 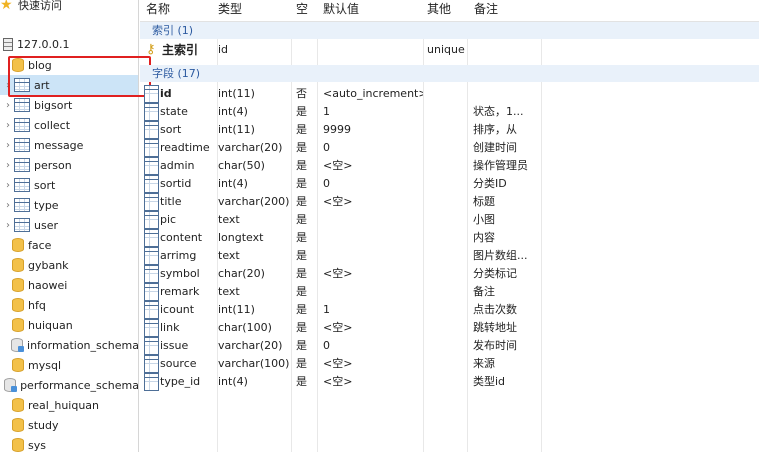 I want to click on field-name: pic, so click(x=168, y=219).